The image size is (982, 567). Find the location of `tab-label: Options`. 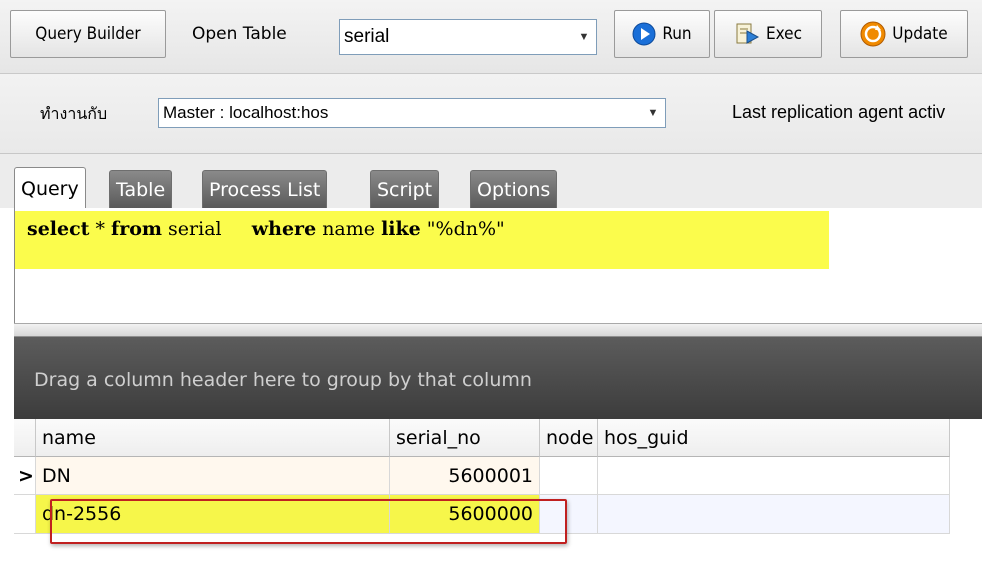

tab-label: Options is located at coordinates (514, 189).